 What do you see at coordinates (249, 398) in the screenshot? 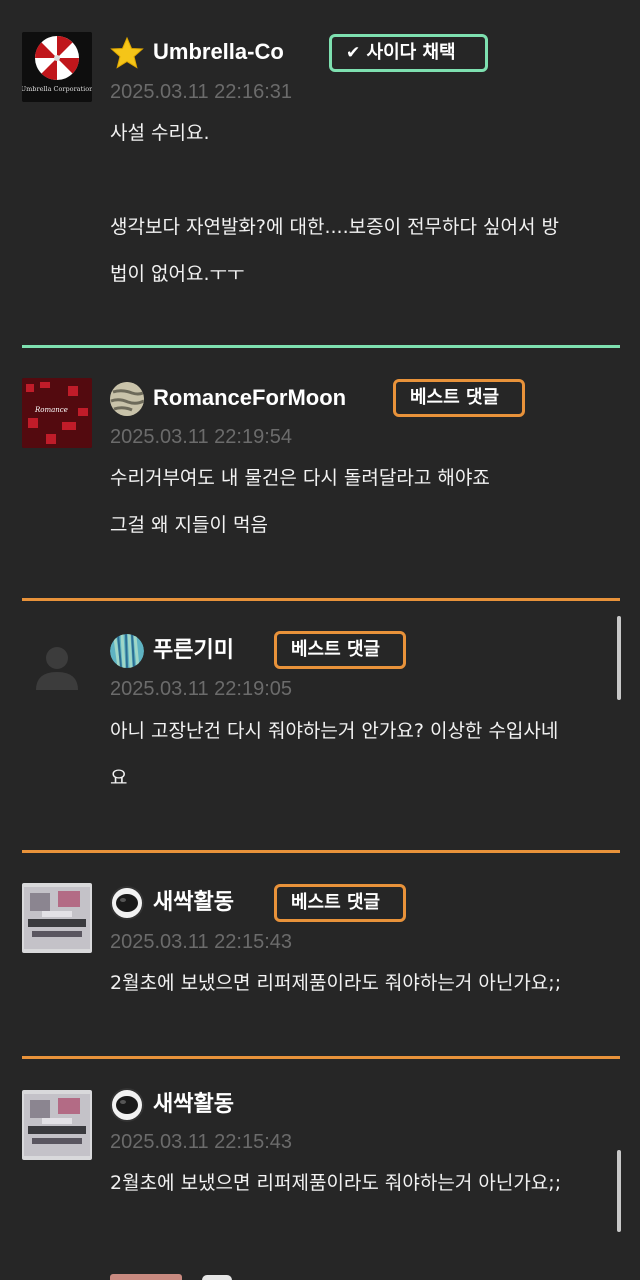
I see `nickname: RomanceForMoon` at bounding box center [249, 398].